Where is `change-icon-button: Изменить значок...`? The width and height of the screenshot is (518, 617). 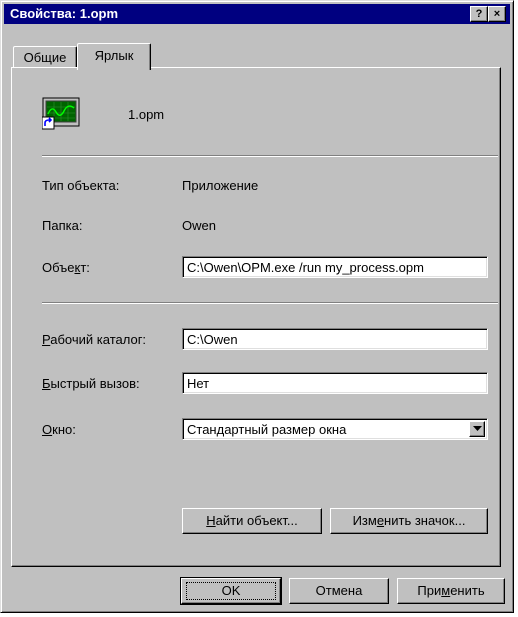 change-icon-button: Изменить значок... is located at coordinates (409, 521).